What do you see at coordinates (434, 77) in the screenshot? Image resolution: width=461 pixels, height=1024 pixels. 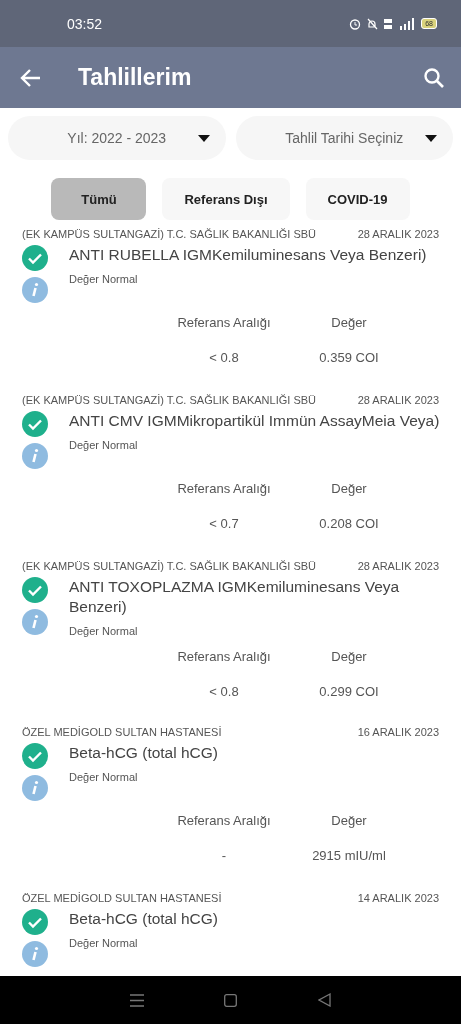 I see `search-button` at bounding box center [434, 77].